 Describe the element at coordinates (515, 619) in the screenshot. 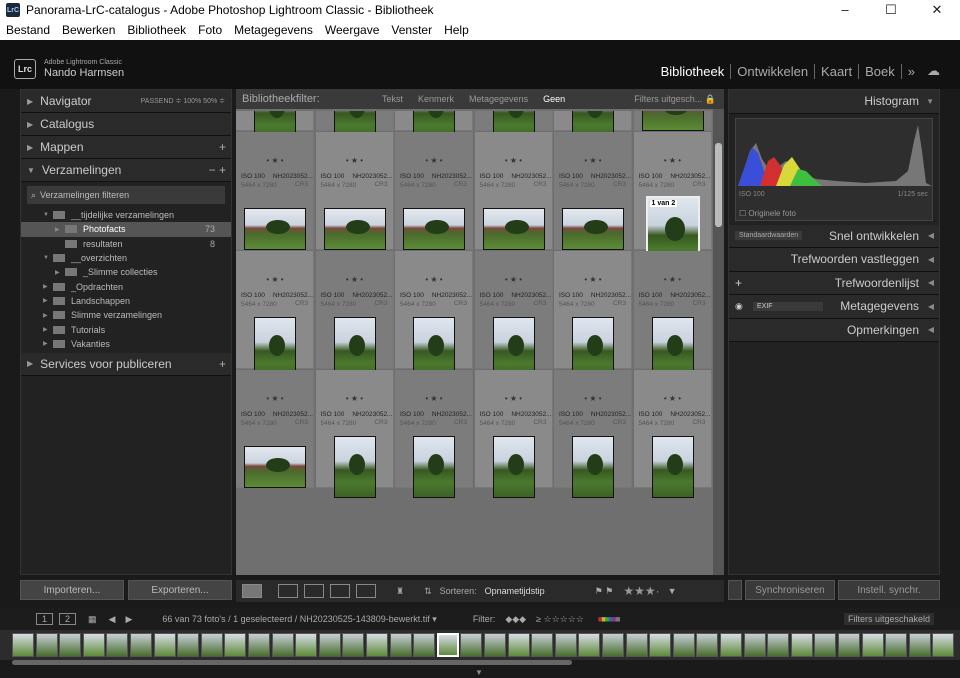

I see `flag-filter-icon: ◆◆◆` at that location.